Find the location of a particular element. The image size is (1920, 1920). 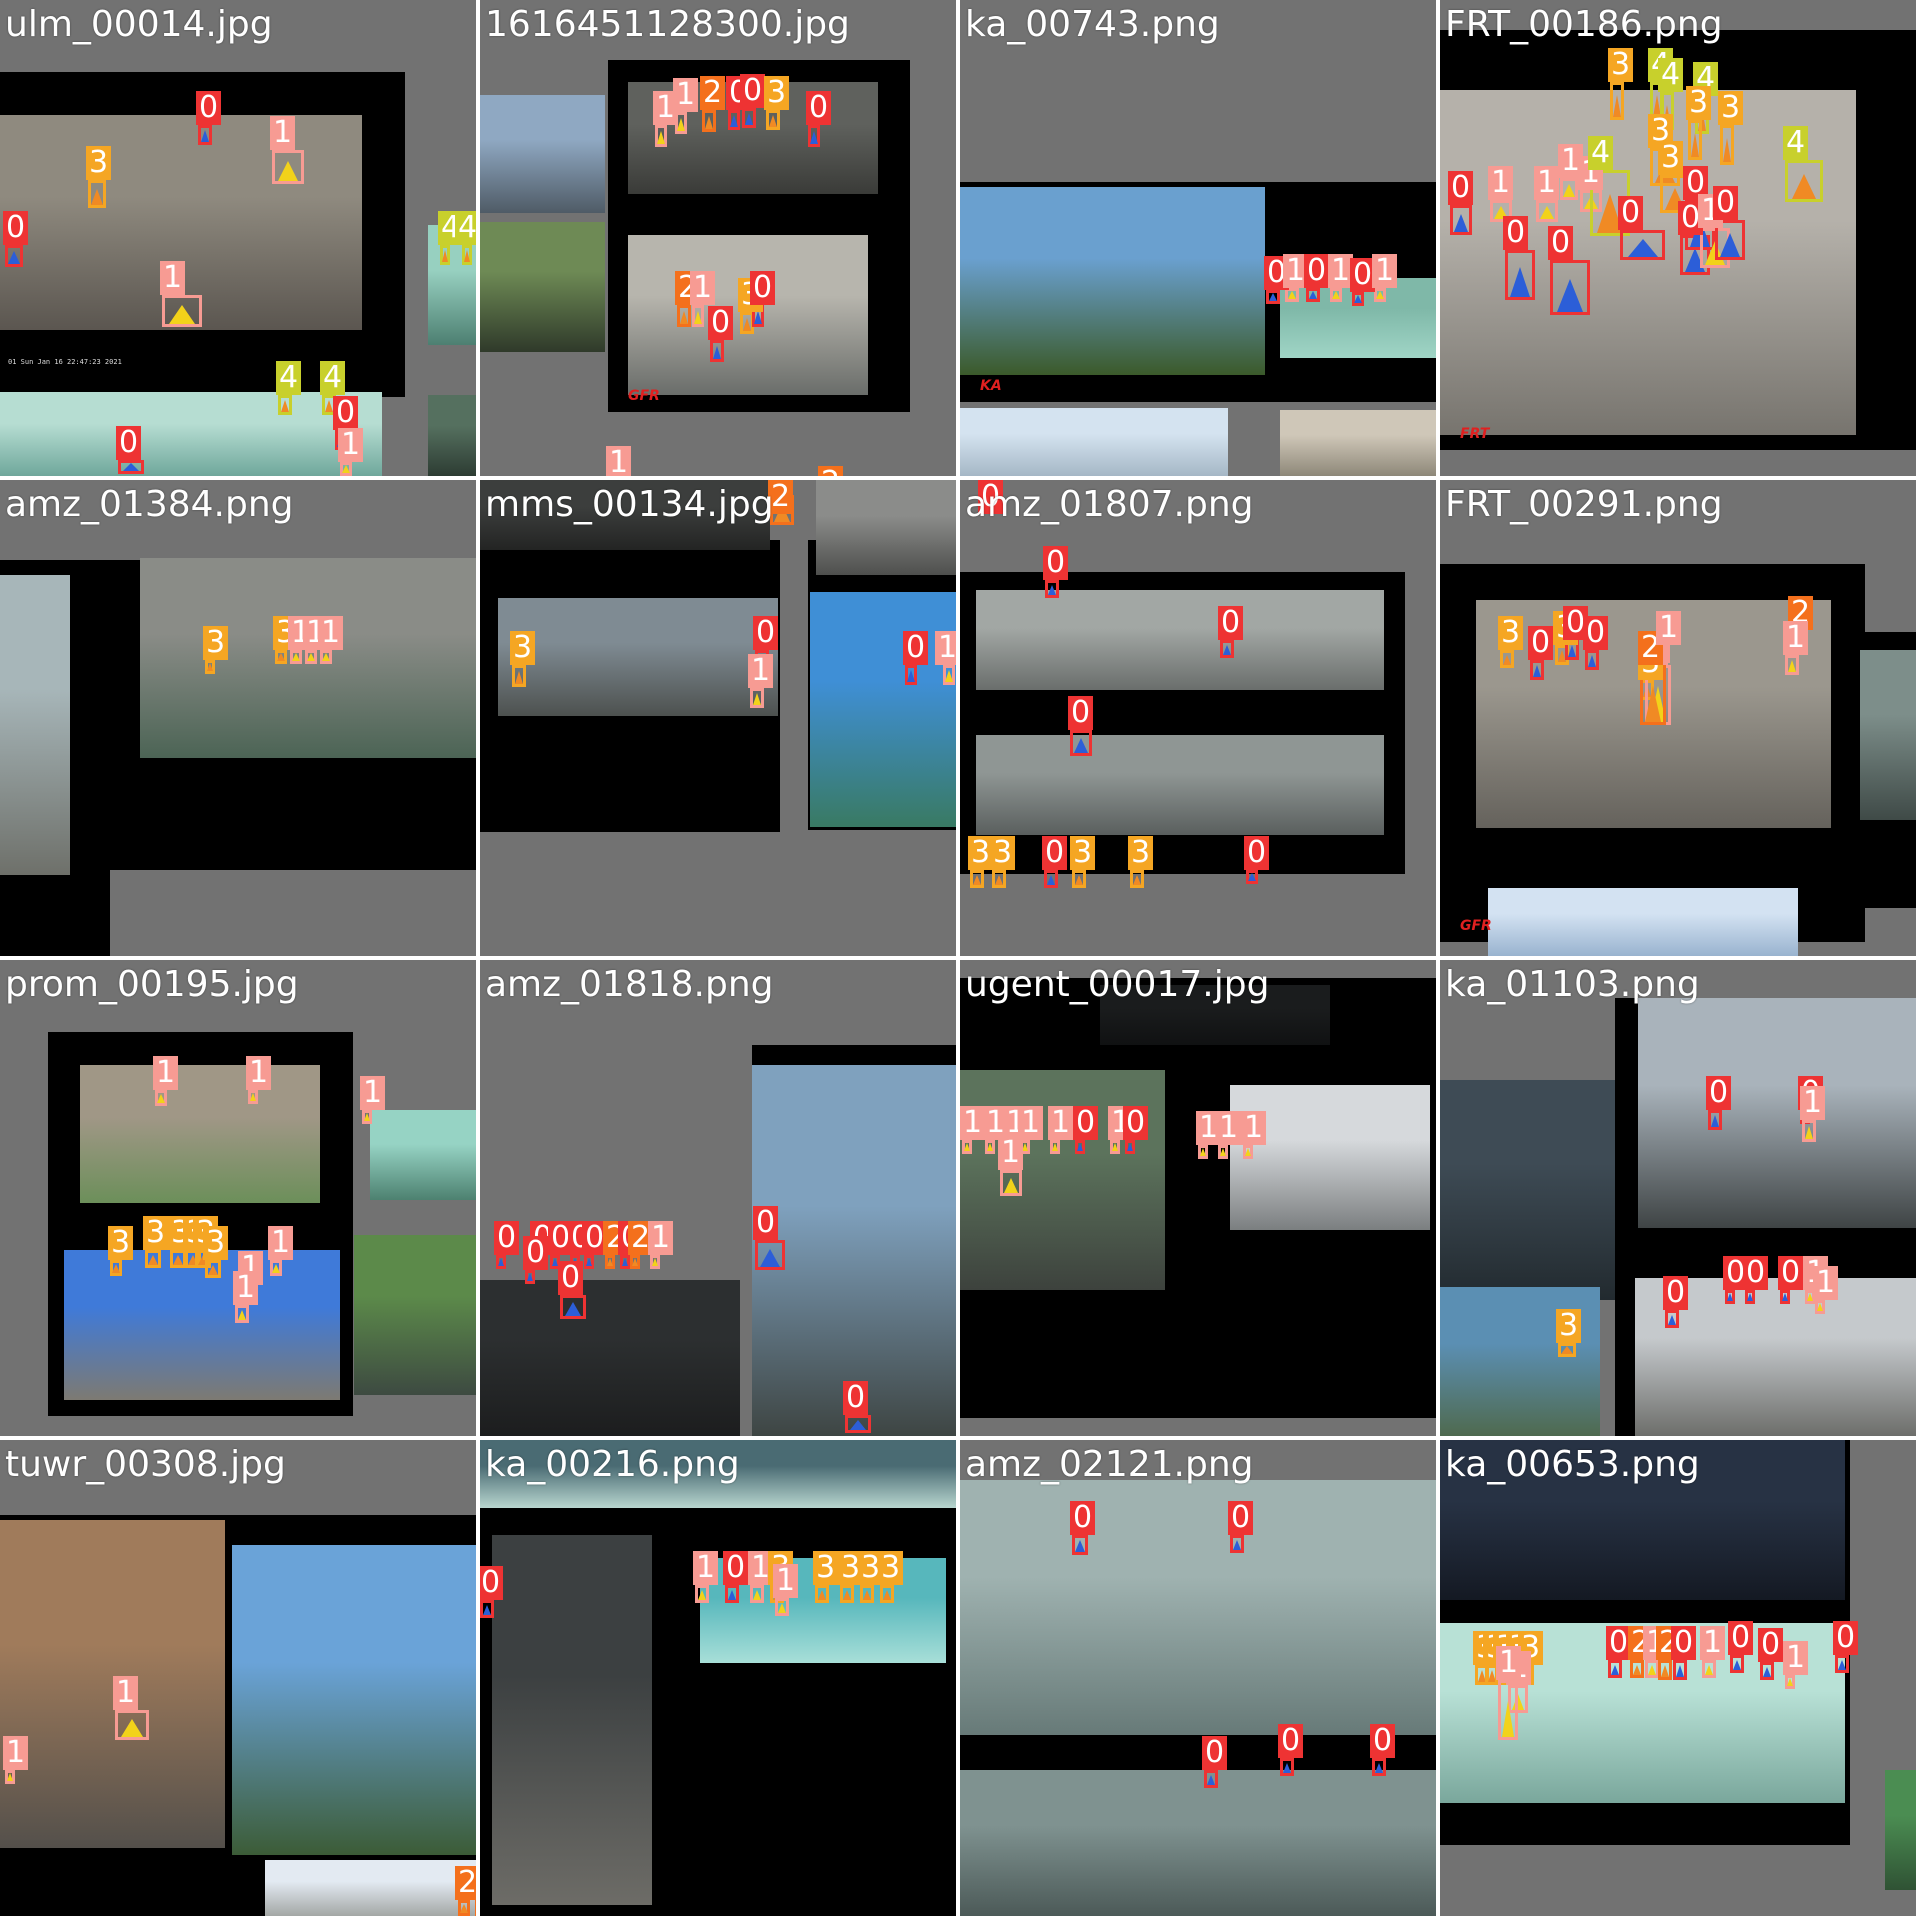

team-logo: GFR is located at coordinates (644, 396).